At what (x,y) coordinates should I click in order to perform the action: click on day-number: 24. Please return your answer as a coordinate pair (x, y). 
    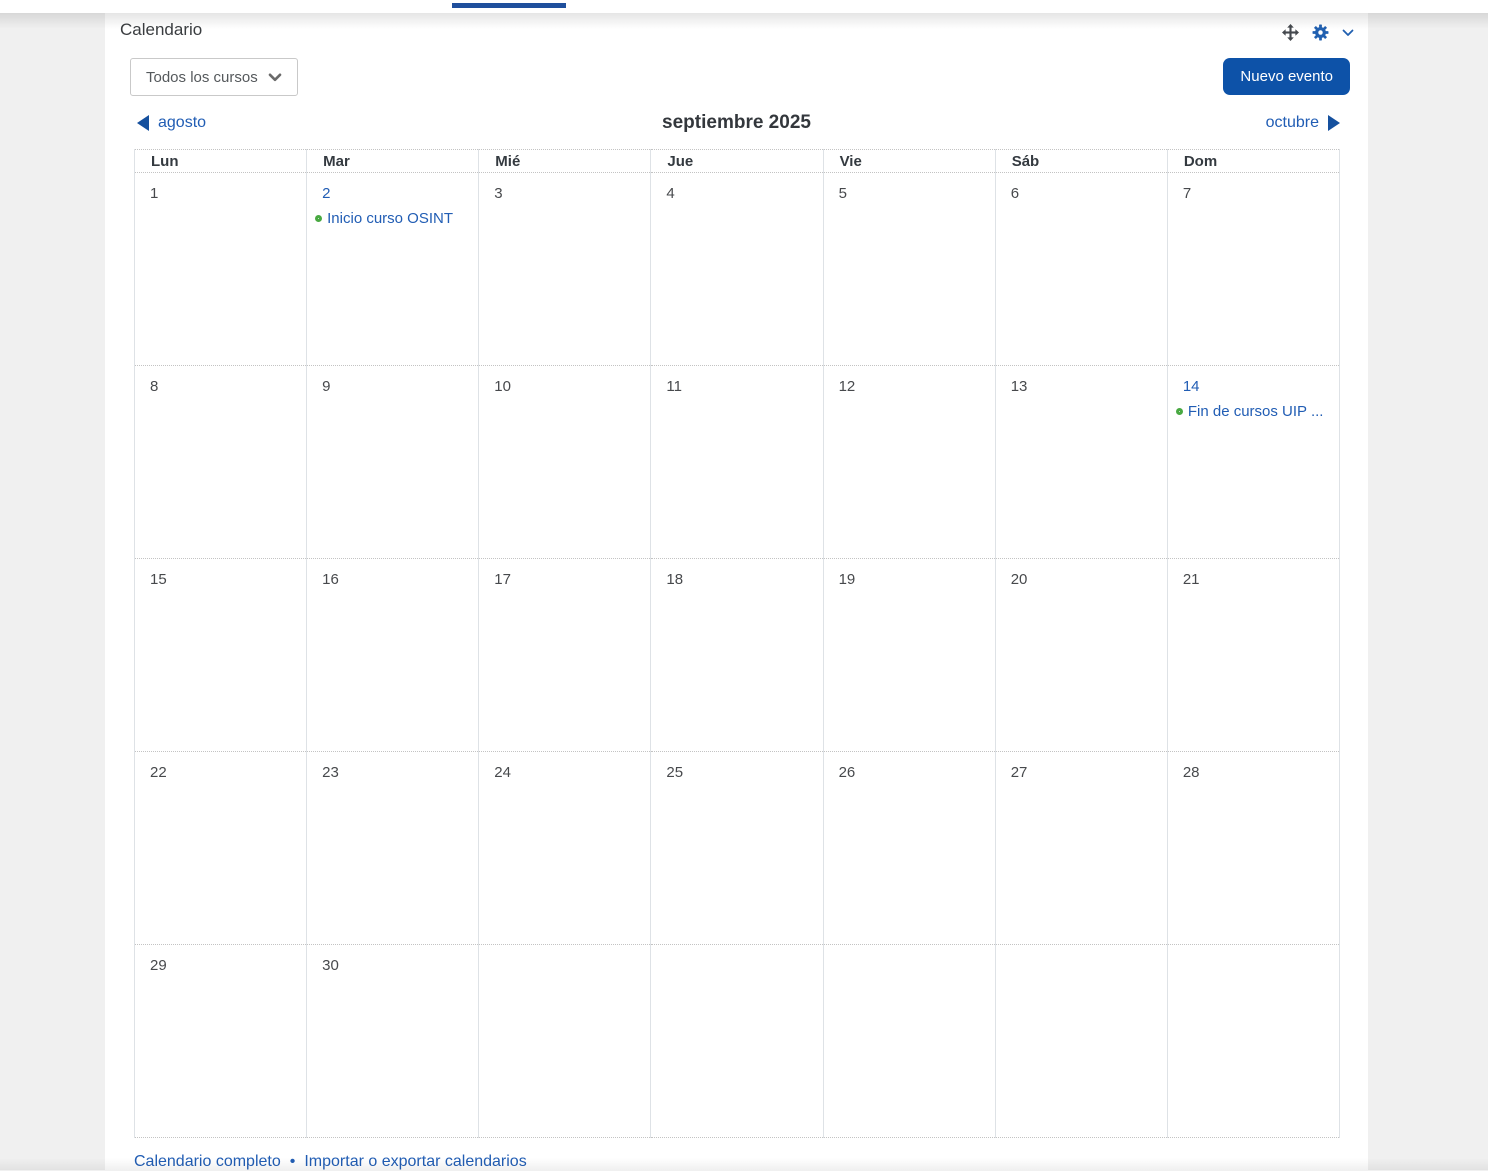
    Looking at the image, I should click on (502, 772).